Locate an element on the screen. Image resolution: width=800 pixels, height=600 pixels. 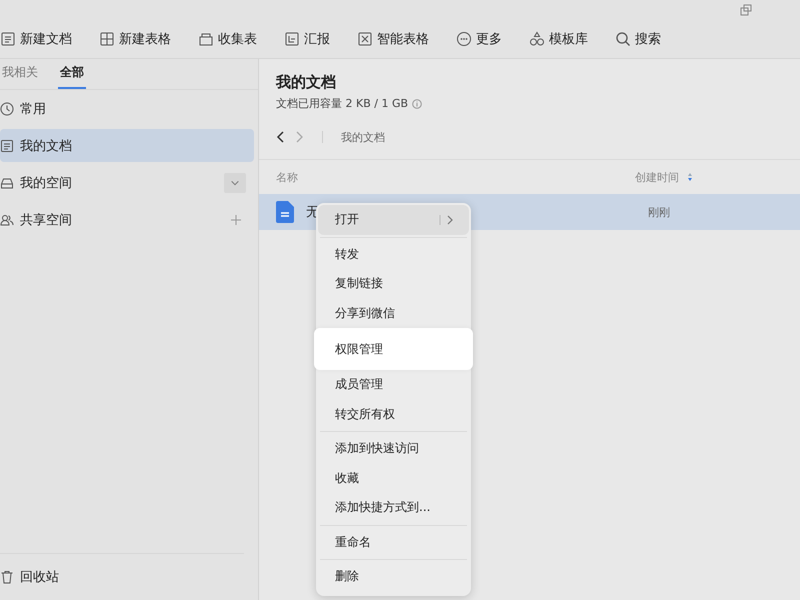
breadcrumb: 我的文档 is located at coordinates (363, 137).